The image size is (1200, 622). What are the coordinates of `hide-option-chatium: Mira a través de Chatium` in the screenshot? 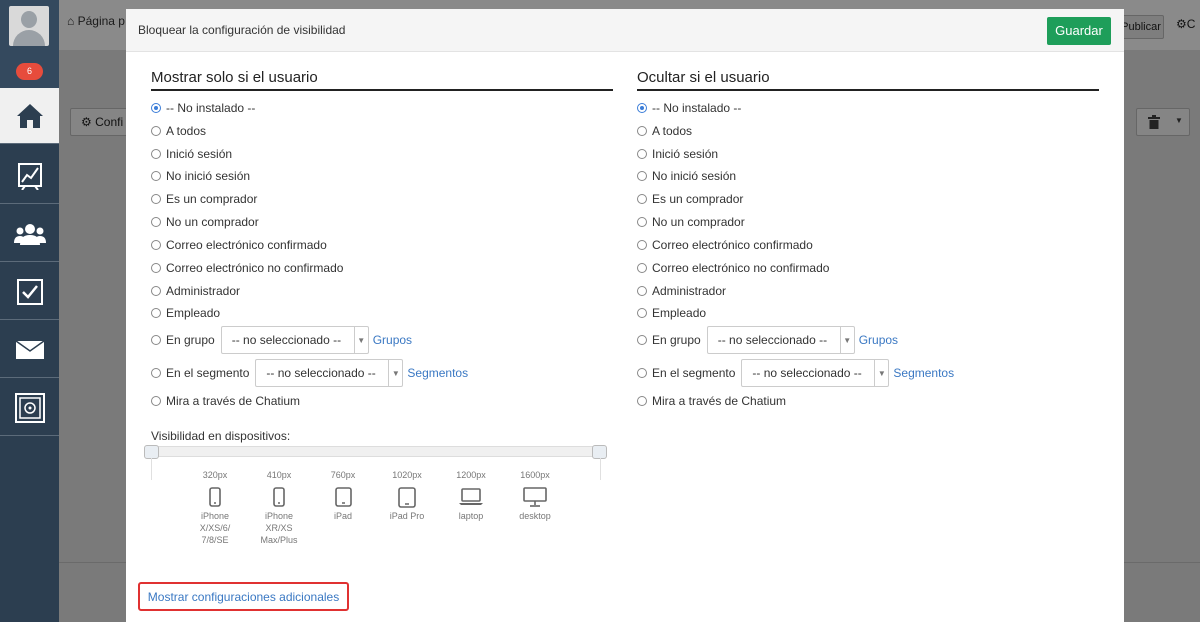 It's located at (711, 401).